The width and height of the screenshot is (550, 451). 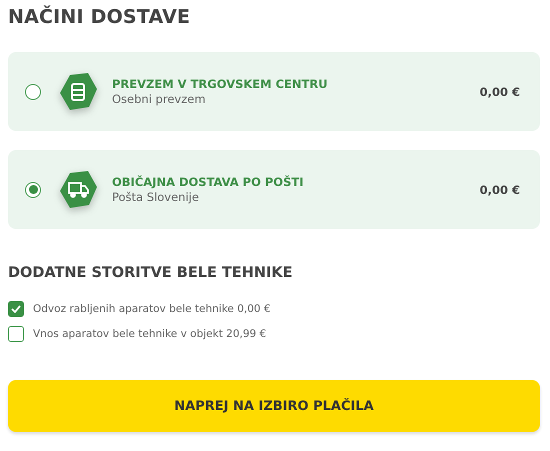 What do you see at coordinates (78, 92) in the screenshot?
I see `store-icon` at bounding box center [78, 92].